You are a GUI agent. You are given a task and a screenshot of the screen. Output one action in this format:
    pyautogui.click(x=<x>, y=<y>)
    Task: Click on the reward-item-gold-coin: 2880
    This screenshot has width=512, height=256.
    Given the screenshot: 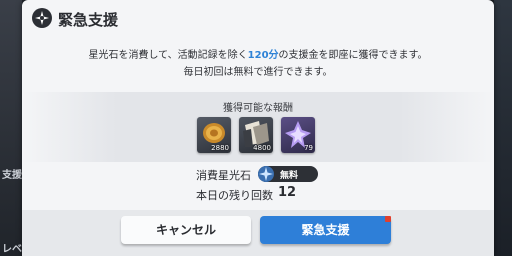 What is the action you would take?
    pyautogui.click(x=214, y=135)
    